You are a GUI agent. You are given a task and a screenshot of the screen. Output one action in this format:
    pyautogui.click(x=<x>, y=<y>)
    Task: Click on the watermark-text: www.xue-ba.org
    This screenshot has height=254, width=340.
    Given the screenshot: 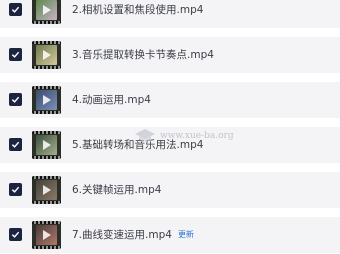 What is the action you would take?
    pyautogui.click(x=197, y=136)
    